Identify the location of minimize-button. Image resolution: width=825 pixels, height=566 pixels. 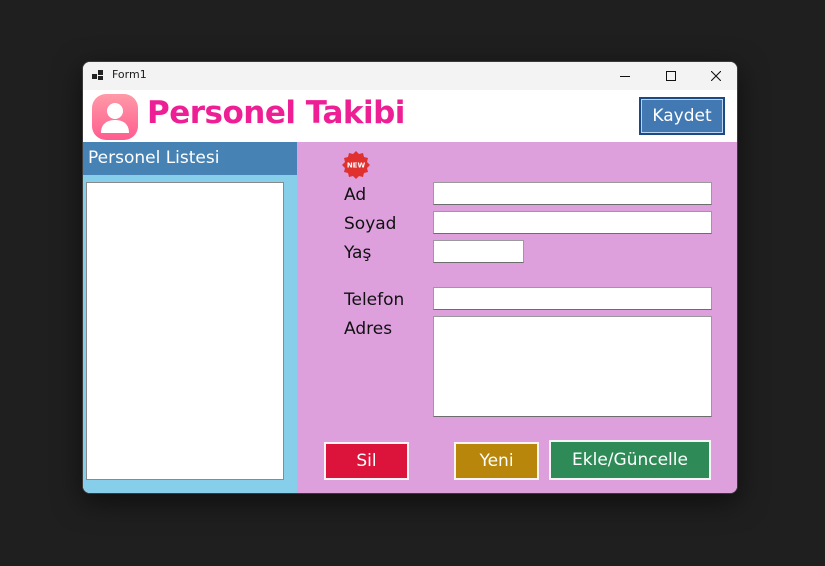
(625, 76).